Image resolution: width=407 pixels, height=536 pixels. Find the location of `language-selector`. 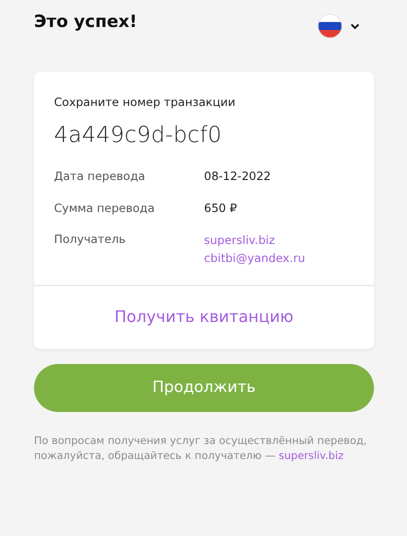

language-selector is located at coordinates (339, 26).